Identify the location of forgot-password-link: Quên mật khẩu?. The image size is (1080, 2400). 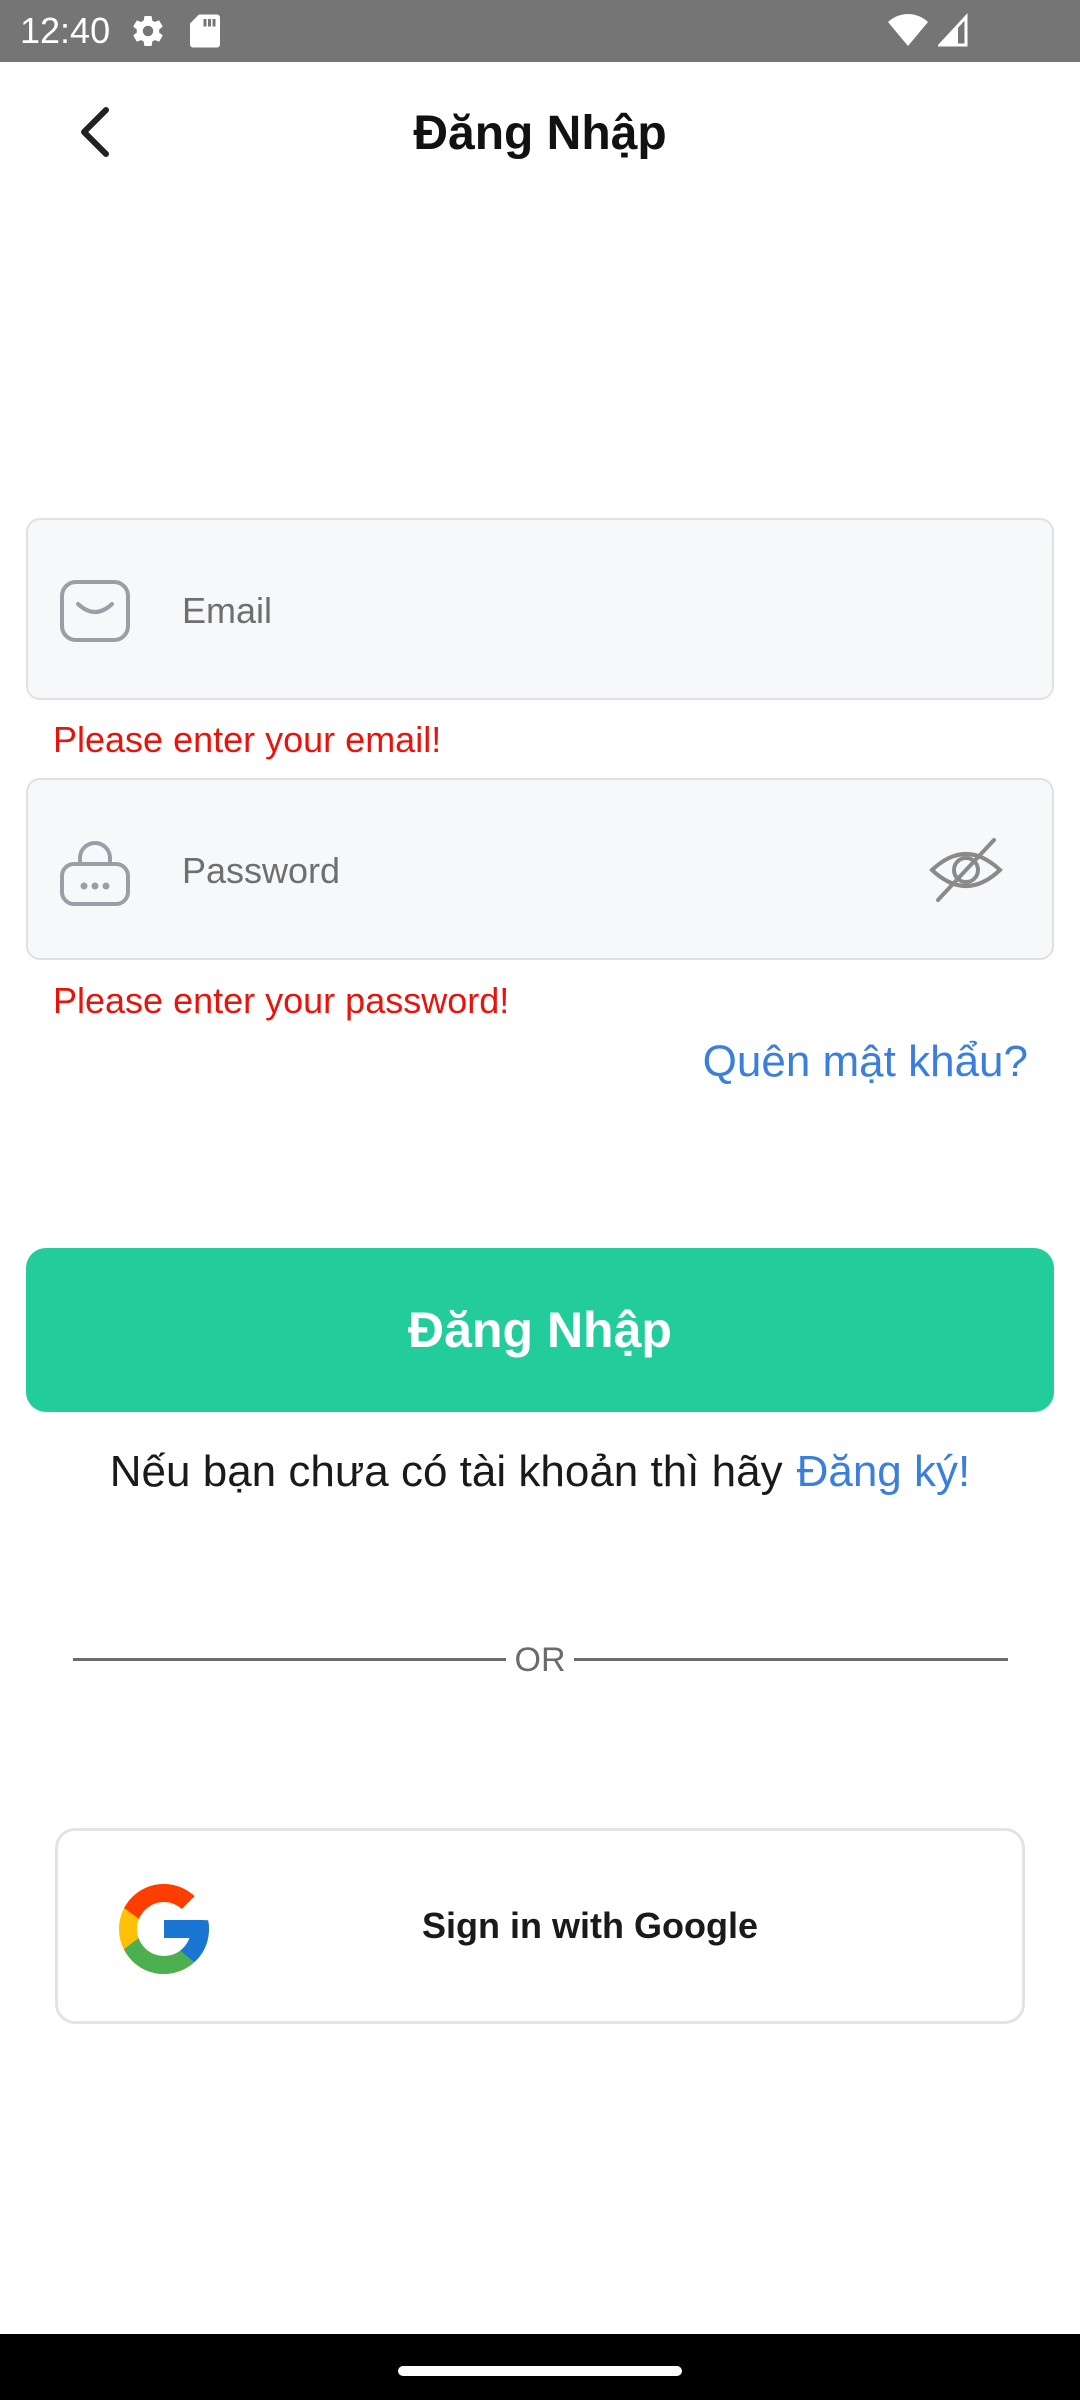
(865, 1062).